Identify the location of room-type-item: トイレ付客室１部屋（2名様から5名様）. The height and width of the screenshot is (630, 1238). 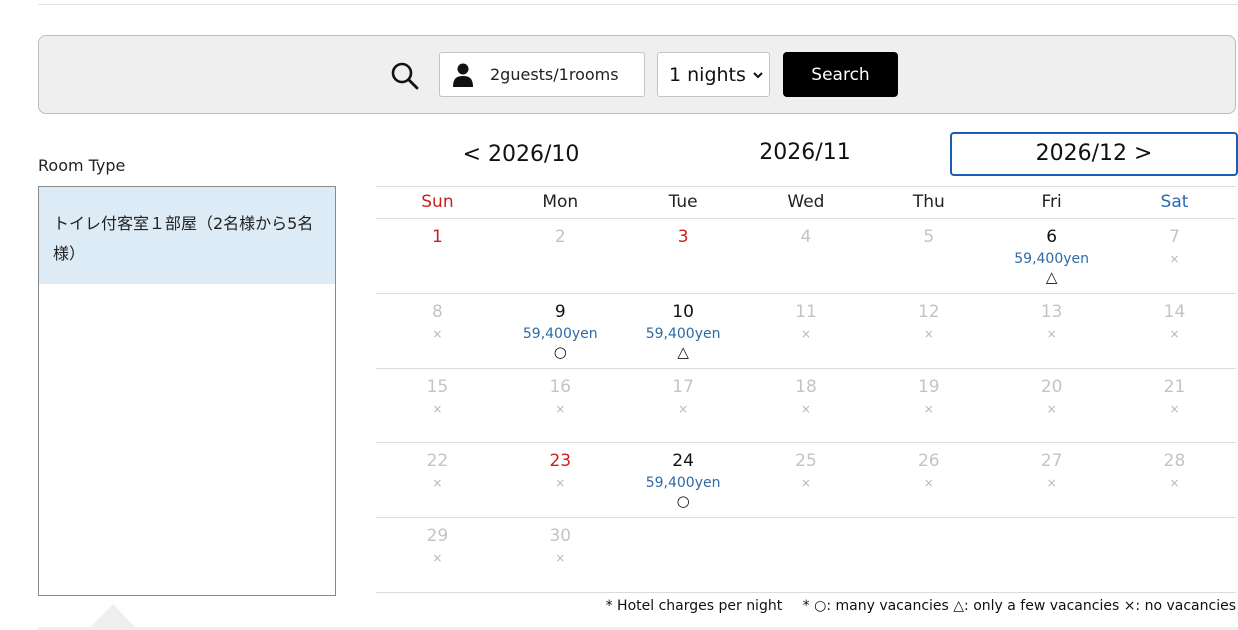
(187, 235).